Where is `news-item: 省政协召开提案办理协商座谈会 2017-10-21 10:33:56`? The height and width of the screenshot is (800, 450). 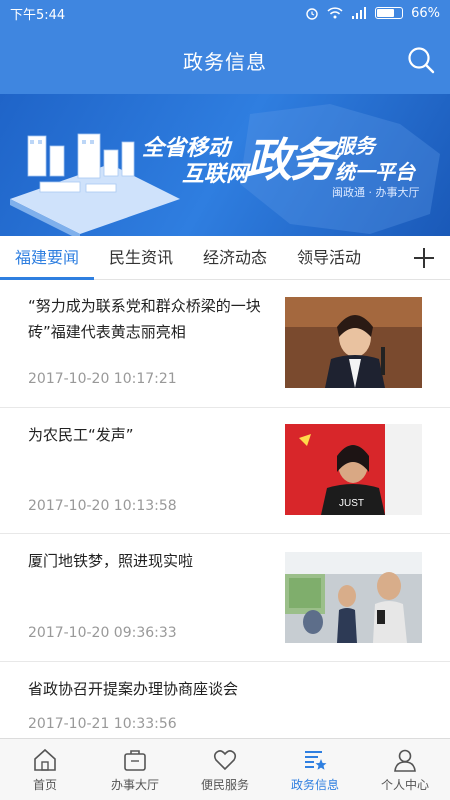
news-item: 省政协召开提案办理协商座谈会 2017-10-21 10:33:56 is located at coordinates (225, 700).